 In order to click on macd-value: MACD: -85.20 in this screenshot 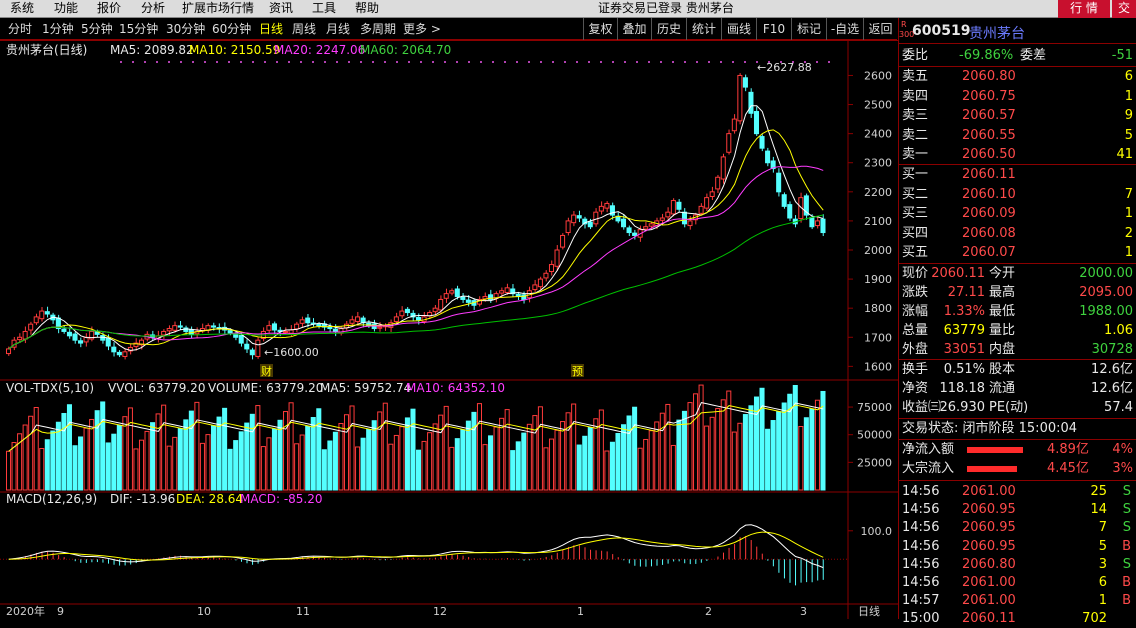, I will do `click(281, 499)`.